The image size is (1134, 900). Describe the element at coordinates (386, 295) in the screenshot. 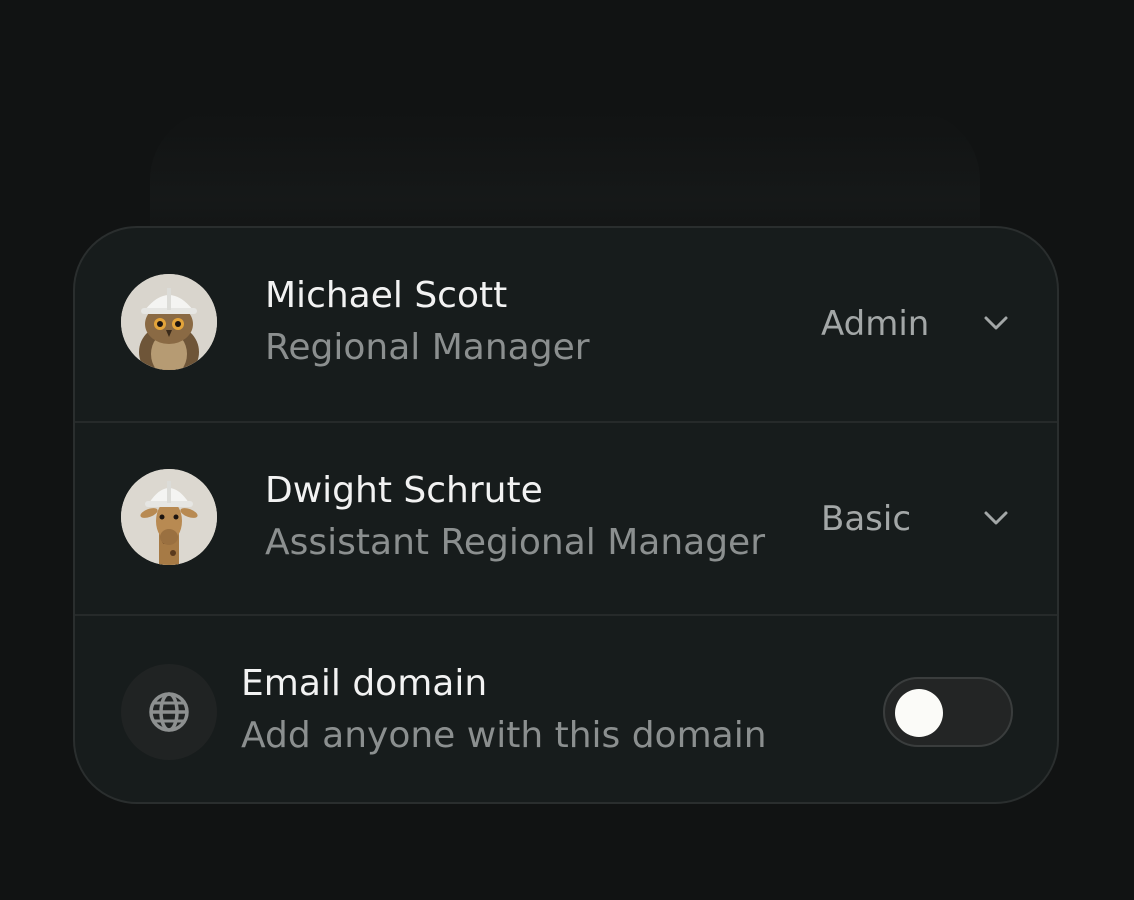

I see `member-name: Michael Scott` at that location.